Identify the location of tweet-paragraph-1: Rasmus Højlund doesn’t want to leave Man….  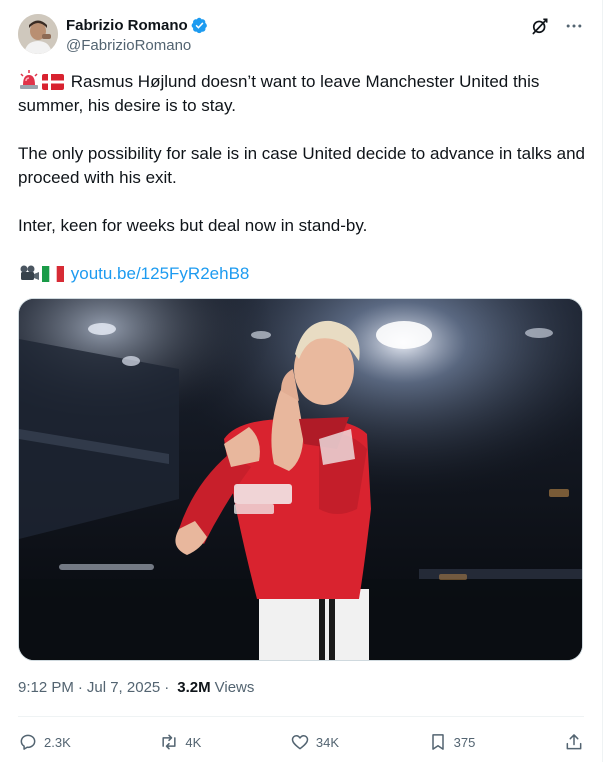
(303, 94).